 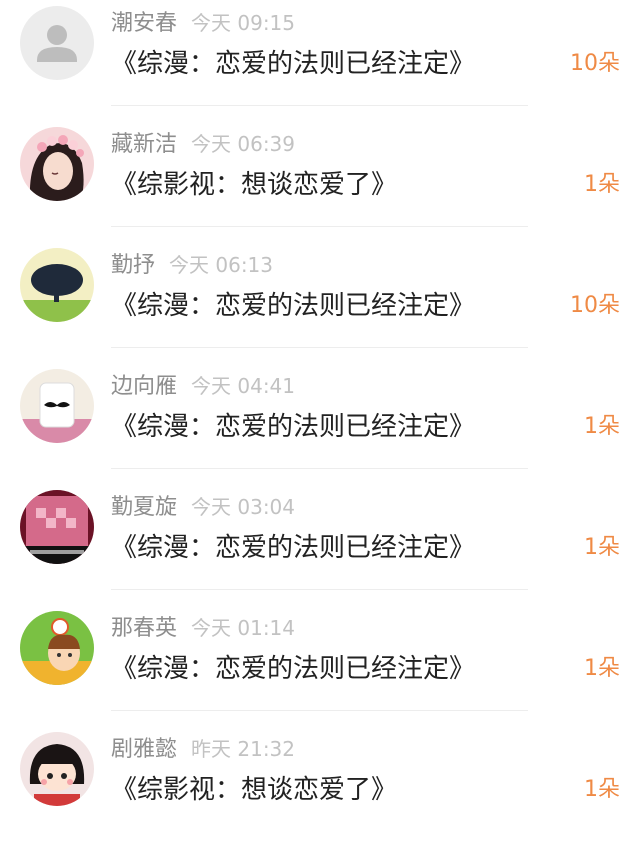 I want to click on list-item: 潮安春 今天 09:15 《综漫：恋爱的法则已经注定》 10朵, so click(x=320, y=60).